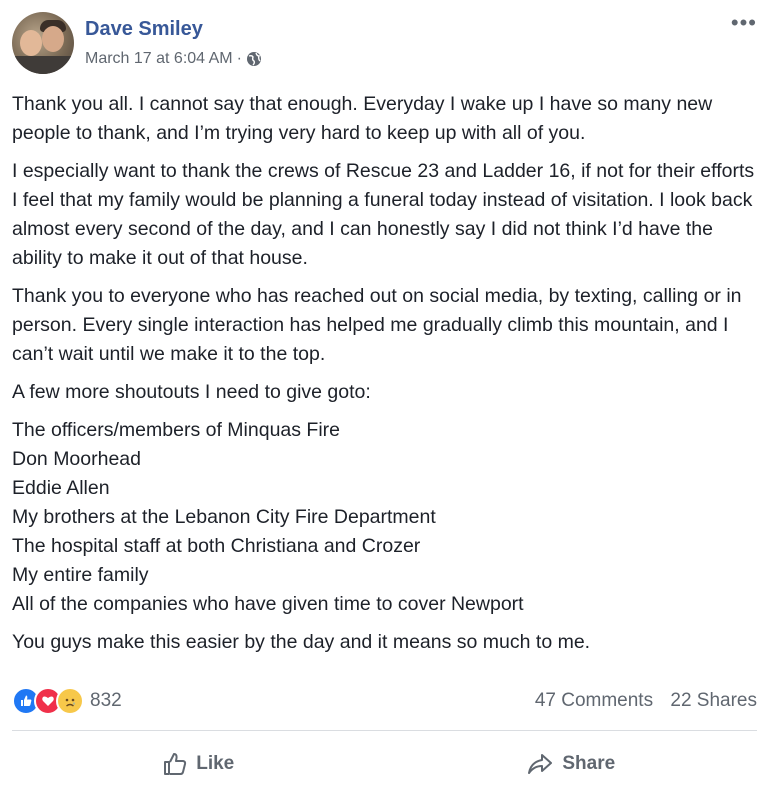 The height and width of the screenshot is (795, 769). I want to click on post-meta: March 17 at 6:04 AM ·, so click(173, 59).